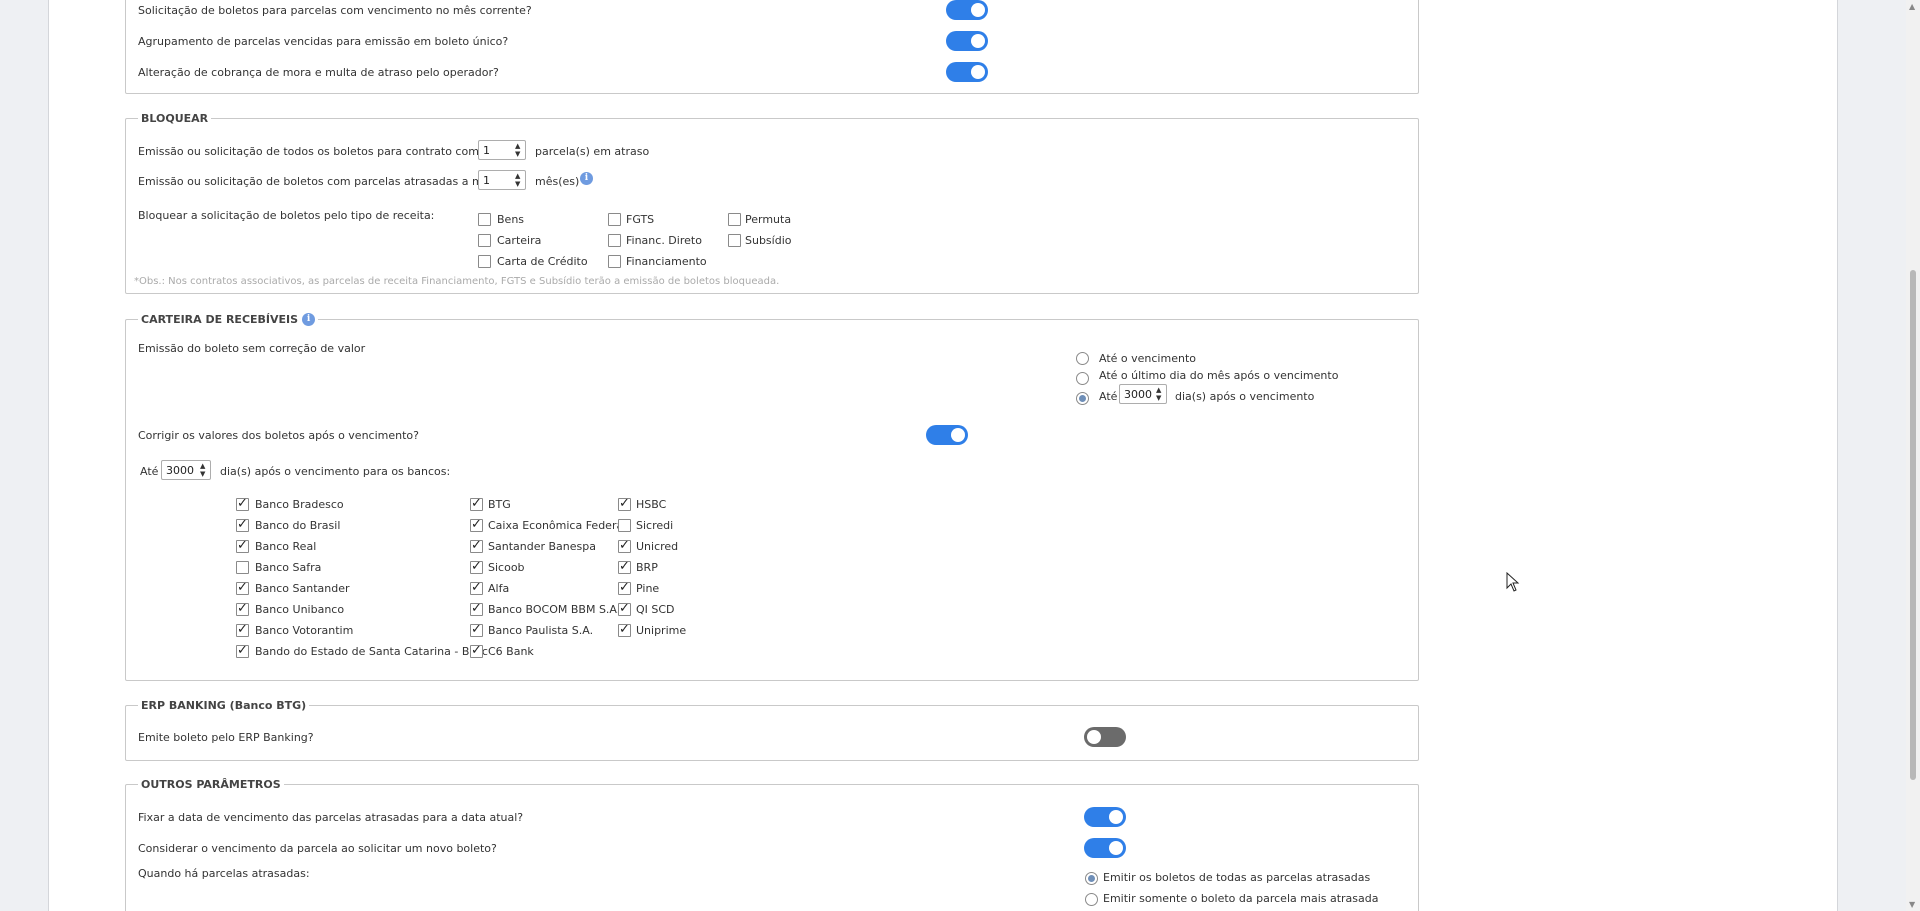 The height and width of the screenshot is (911, 1920). I want to click on scroll-up-icon: ▲, so click(1912, 6).